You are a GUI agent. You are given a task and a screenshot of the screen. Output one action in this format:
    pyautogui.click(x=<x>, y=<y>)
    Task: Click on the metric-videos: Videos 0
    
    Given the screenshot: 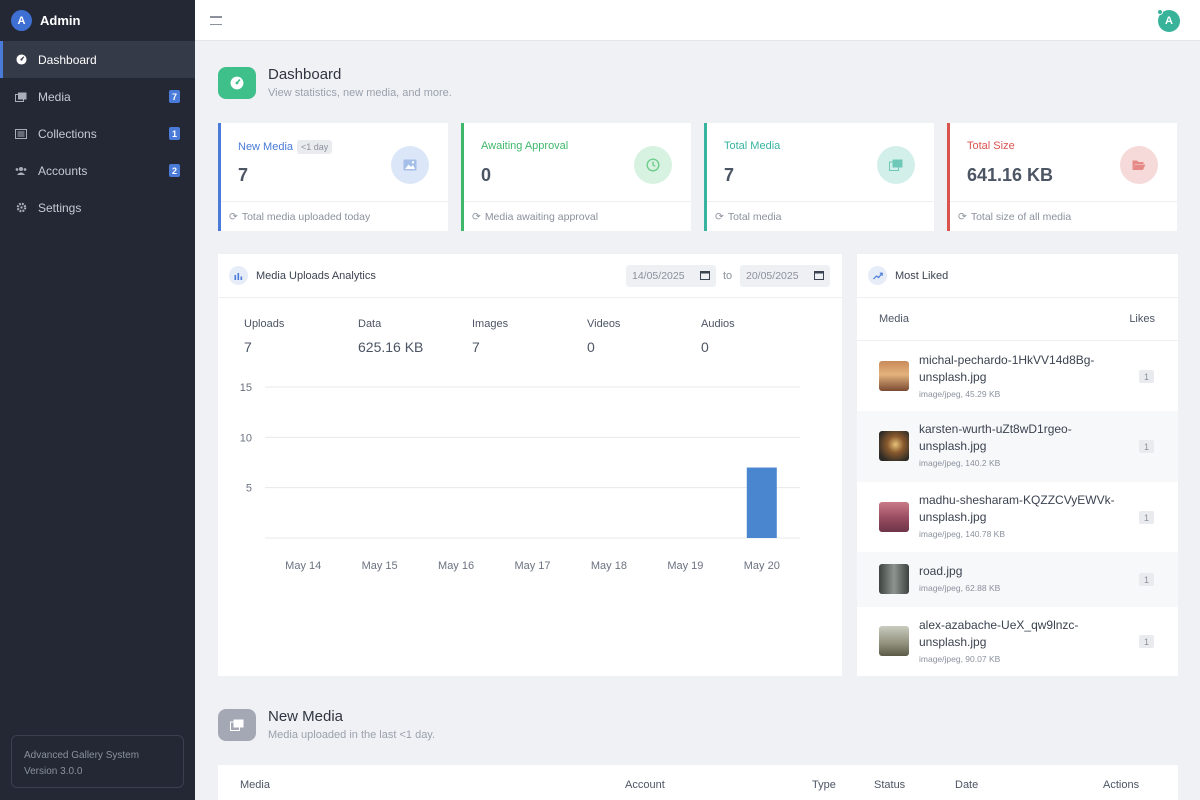 What is the action you would take?
    pyautogui.click(x=603, y=336)
    